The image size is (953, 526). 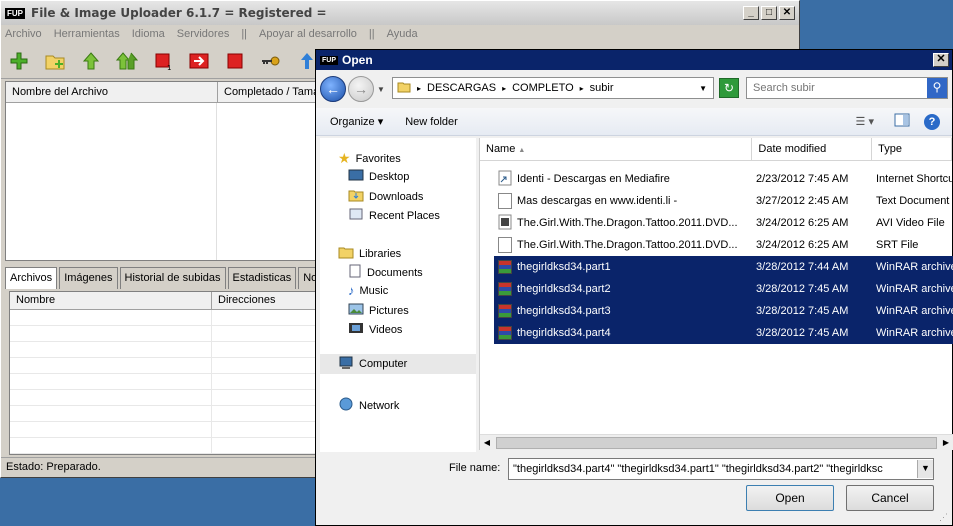 I want to click on nav-videos: Videos, so click(x=375, y=329).